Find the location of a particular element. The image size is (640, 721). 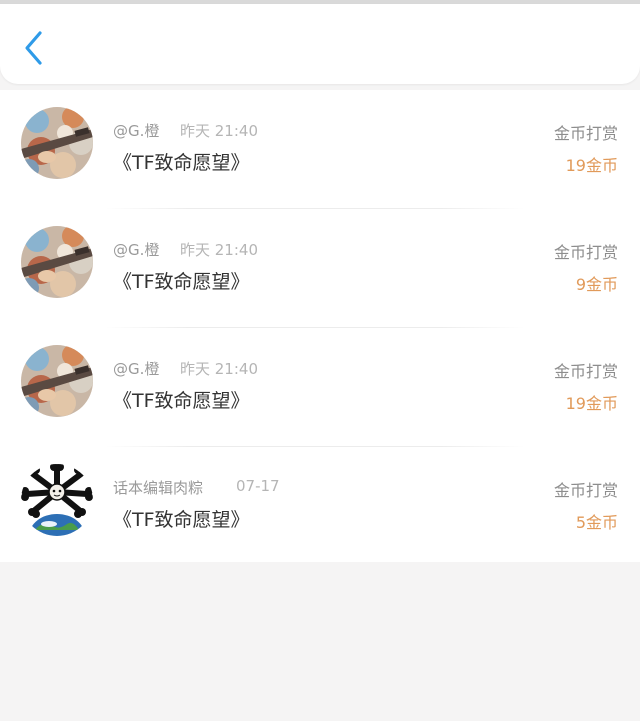

bone-earth-avatar is located at coordinates (57, 500).